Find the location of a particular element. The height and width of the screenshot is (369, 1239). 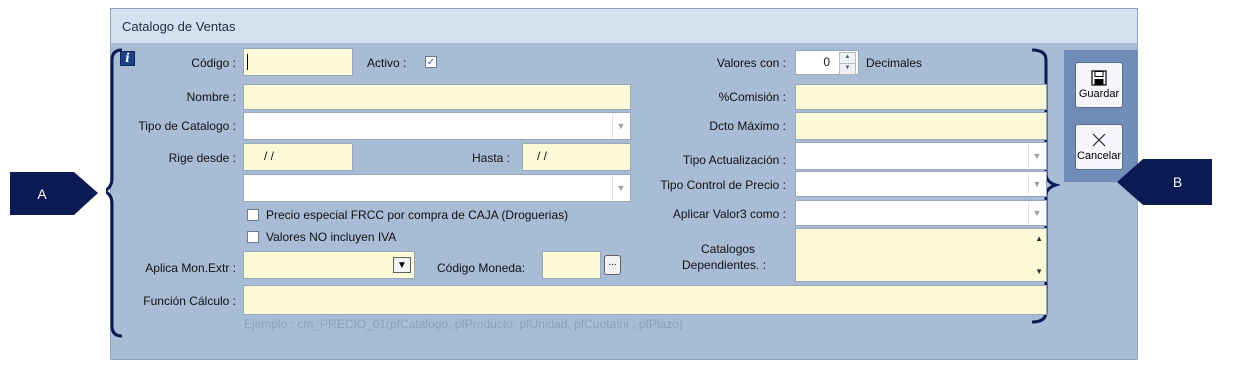

dcto-maximo-input is located at coordinates (921, 126).